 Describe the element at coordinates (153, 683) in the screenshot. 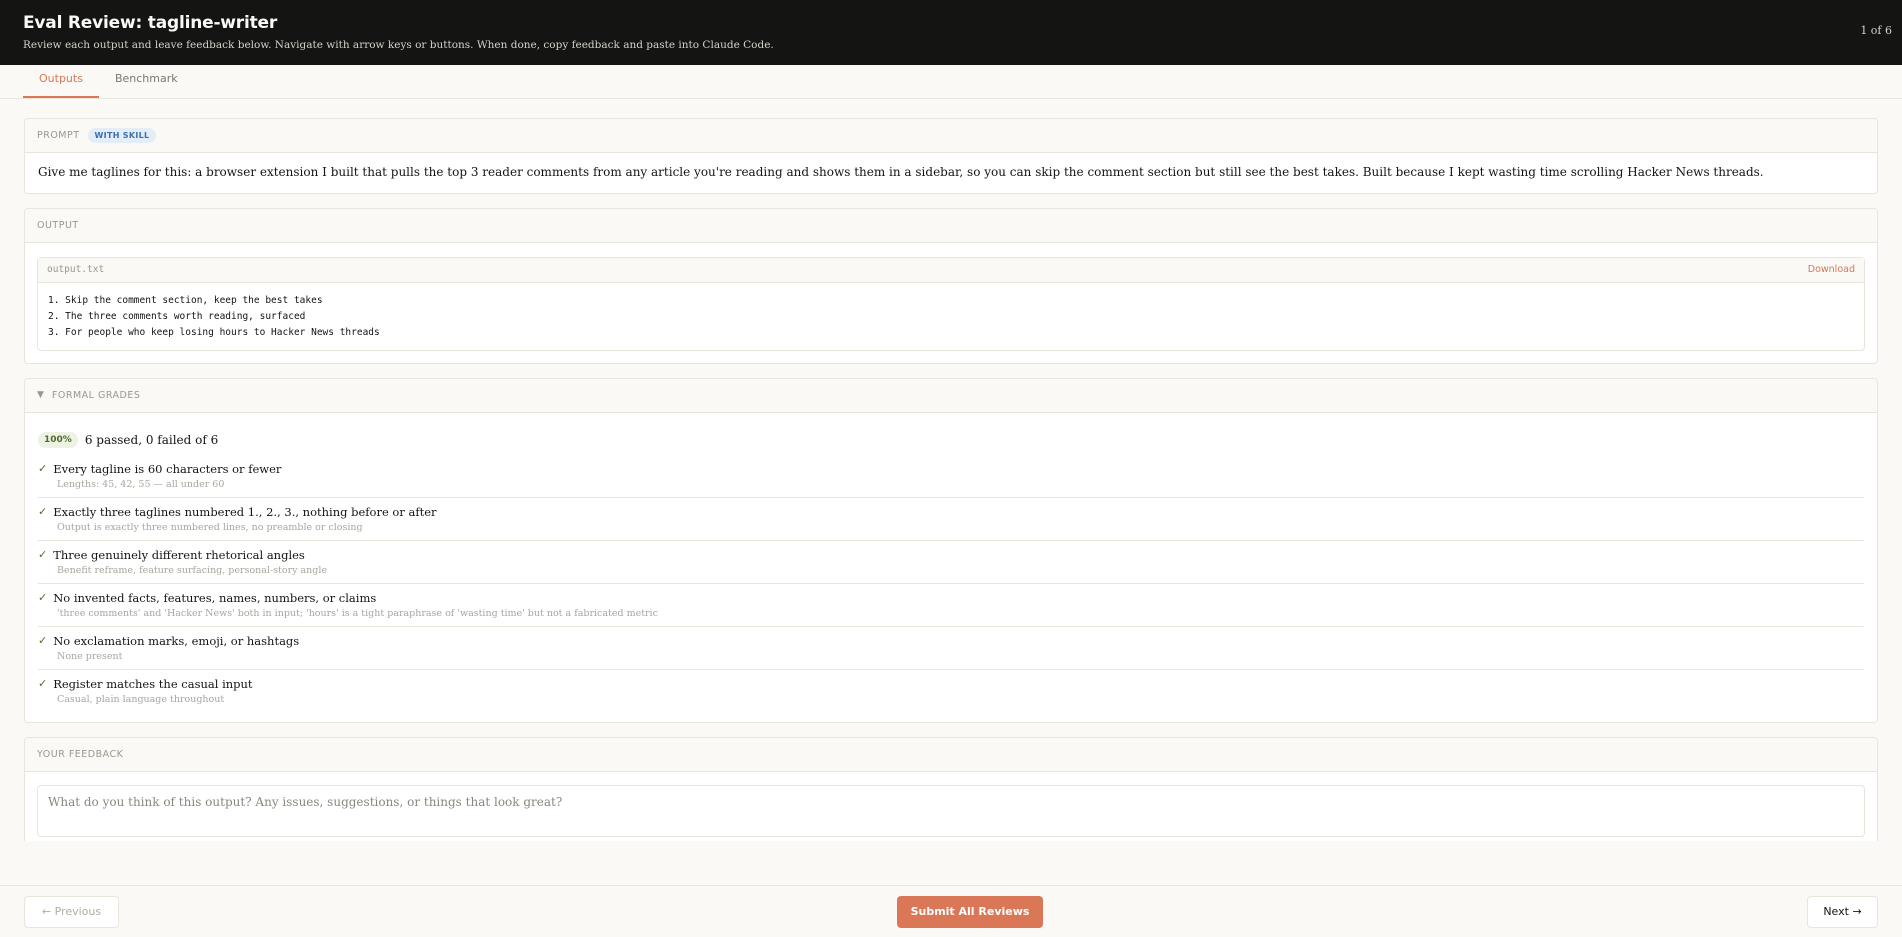

I see `grade-title: Register matches the casual input` at that location.